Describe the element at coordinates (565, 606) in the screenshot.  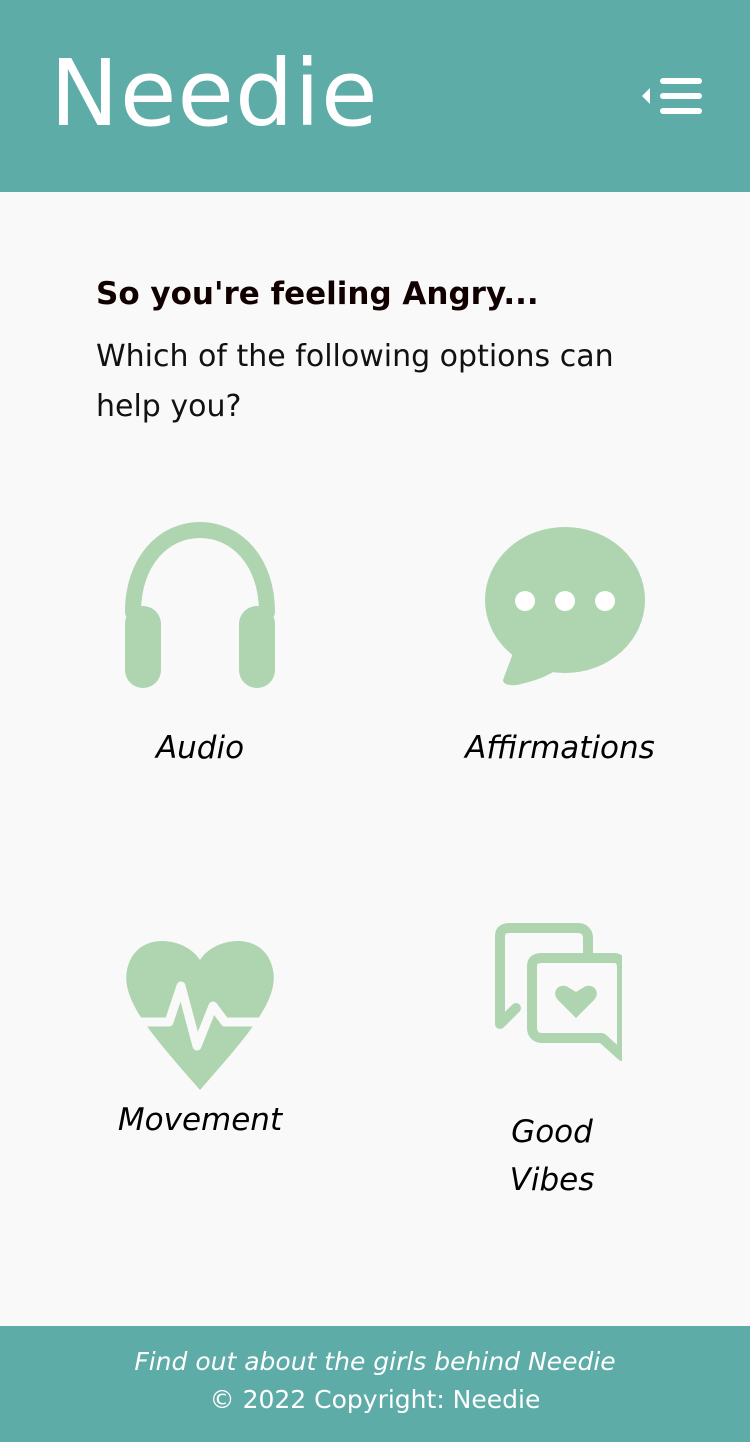
I see `speech-bubble-icon` at that location.